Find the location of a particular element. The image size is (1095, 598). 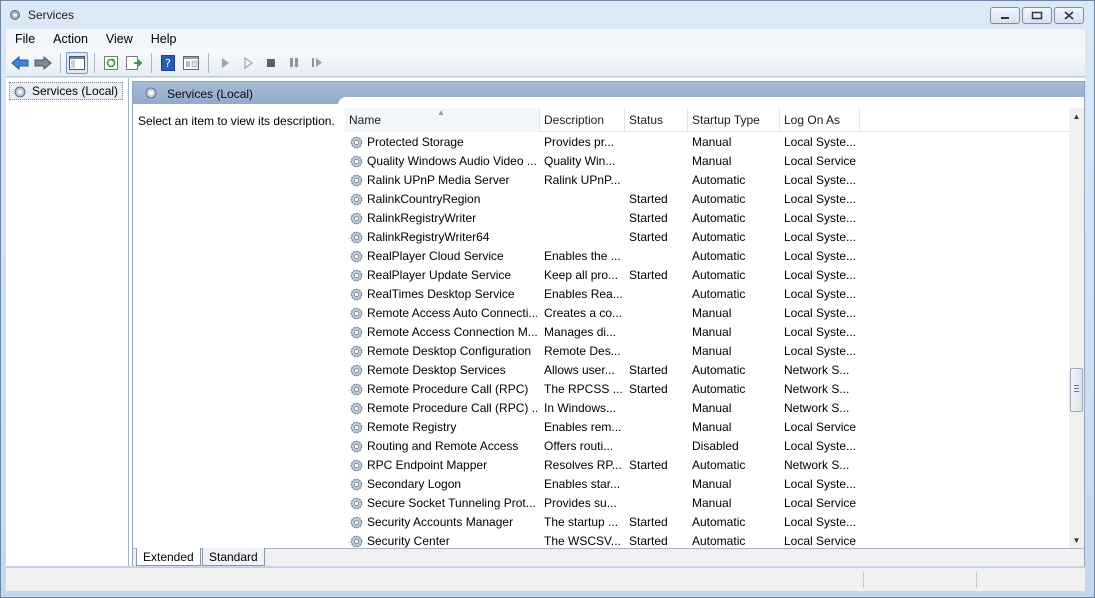

restart-service-button is located at coordinates (317, 63).